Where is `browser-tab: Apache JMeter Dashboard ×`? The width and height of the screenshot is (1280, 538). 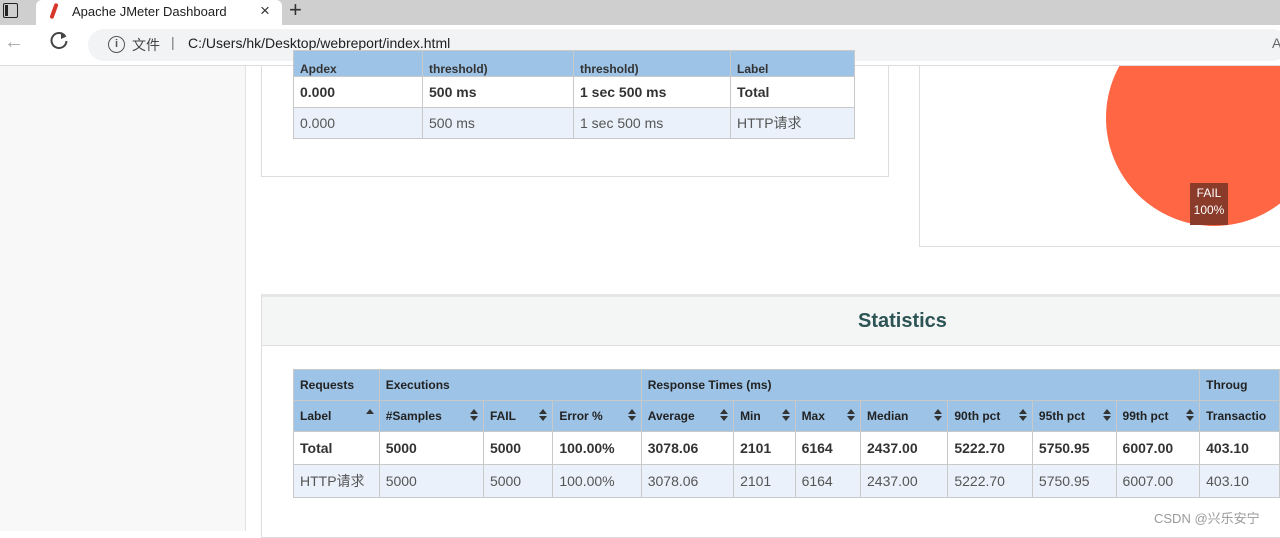
browser-tab: Apache JMeter Dashboard × is located at coordinates (159, 12).